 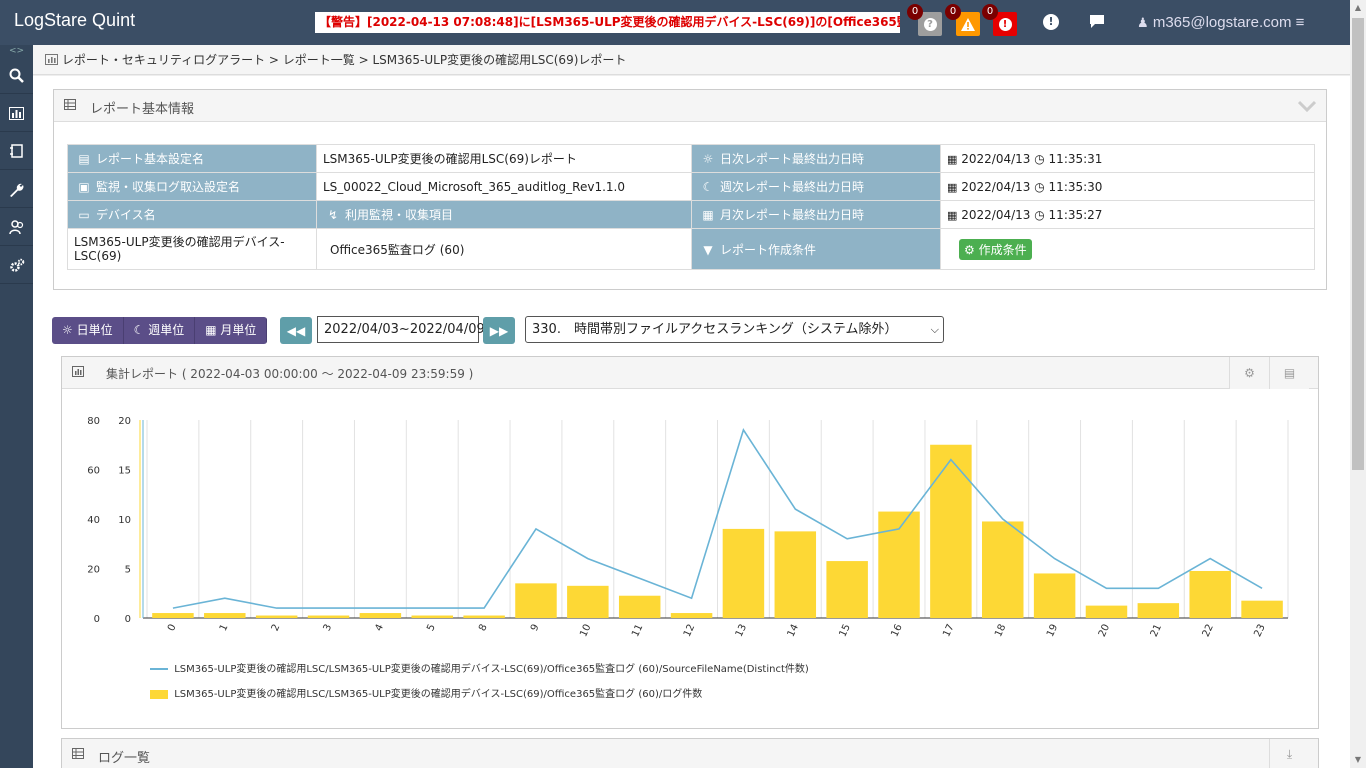 What do you see at coordinates (124, 471) in the screenshot?
I see `y-right-tick-label: 15` at bounding box center [124, 471].